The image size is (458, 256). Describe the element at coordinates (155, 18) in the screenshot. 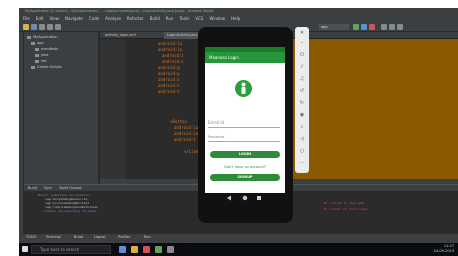

I see `menu-build: Build` at that location.